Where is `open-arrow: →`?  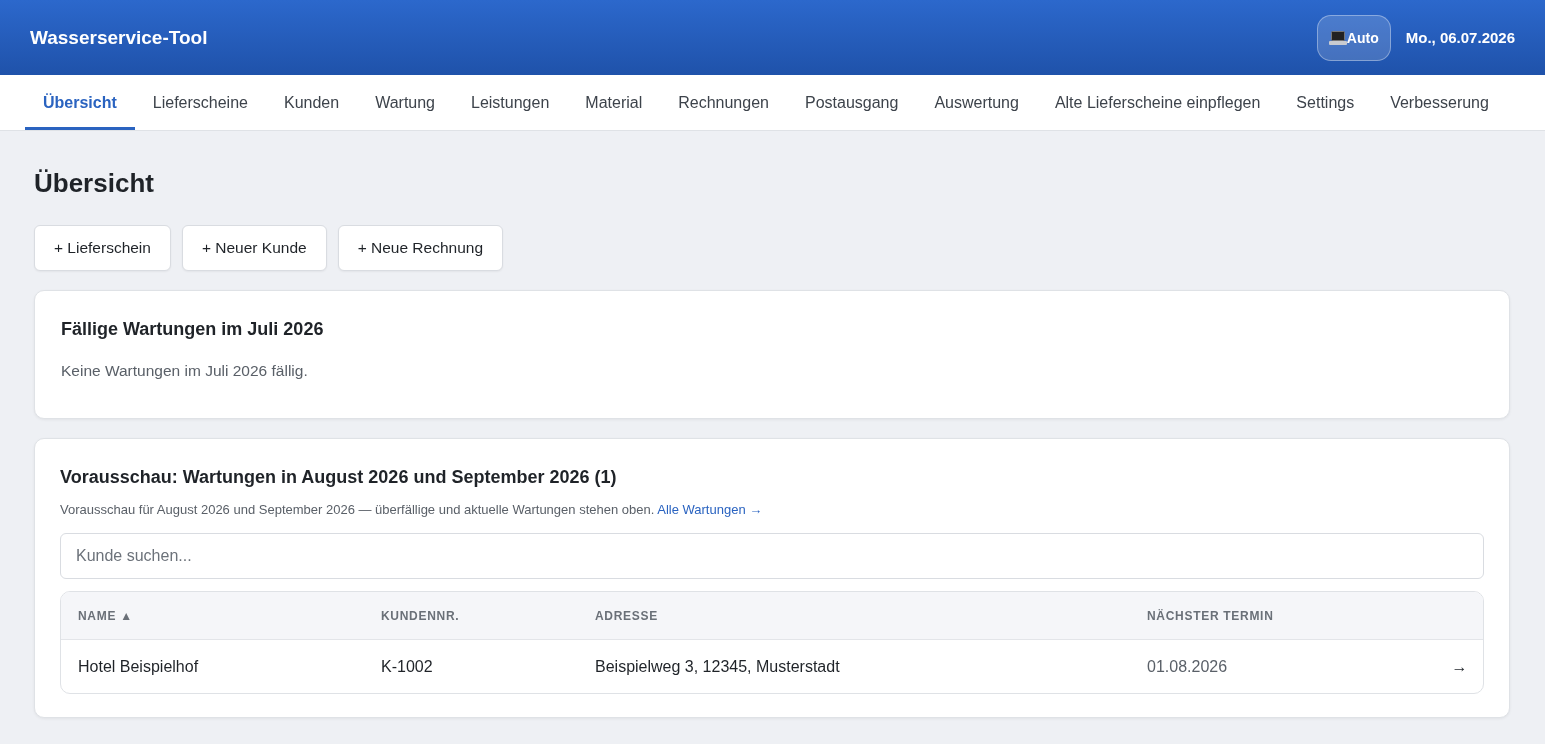
open-arrow: → is located at coordinates (1459, 666).